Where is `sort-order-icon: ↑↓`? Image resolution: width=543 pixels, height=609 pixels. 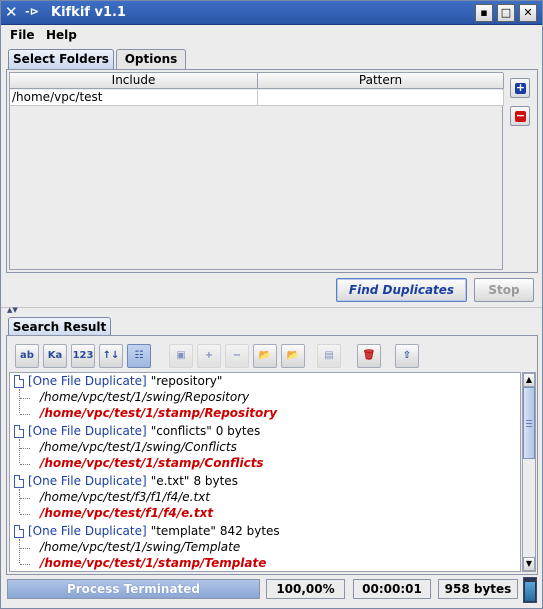
sort-order-icon: ↑↓ is located at coordinates (111, 355).